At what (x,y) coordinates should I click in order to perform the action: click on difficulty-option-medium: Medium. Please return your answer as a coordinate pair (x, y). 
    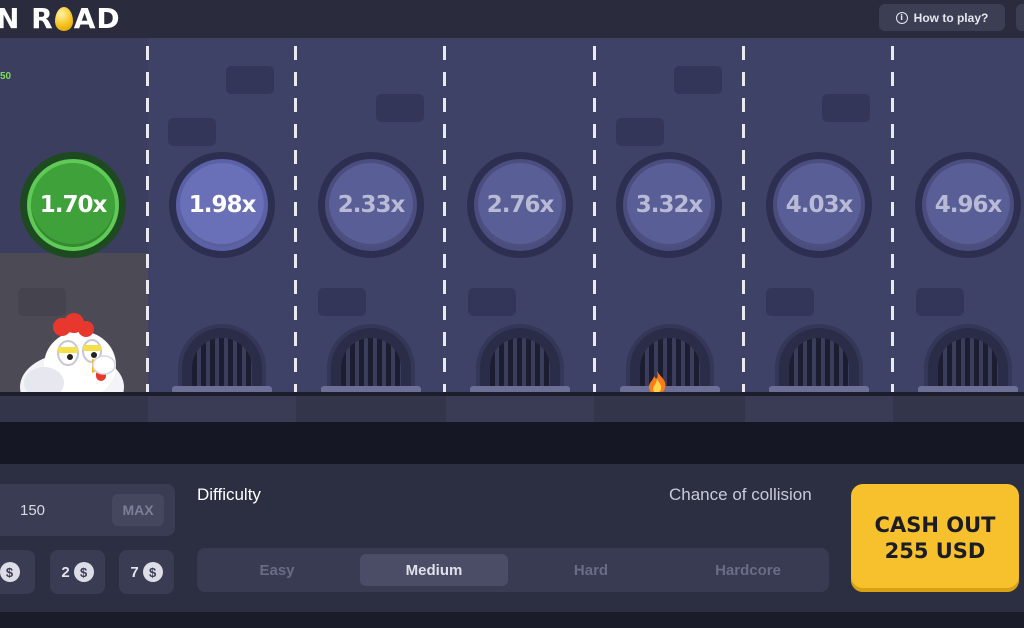
    Looking at the image, I should click on (434, 570).